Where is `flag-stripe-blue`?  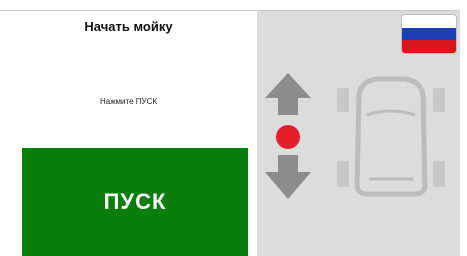
flag-stripe-blue is located at coordinates (429, 34).